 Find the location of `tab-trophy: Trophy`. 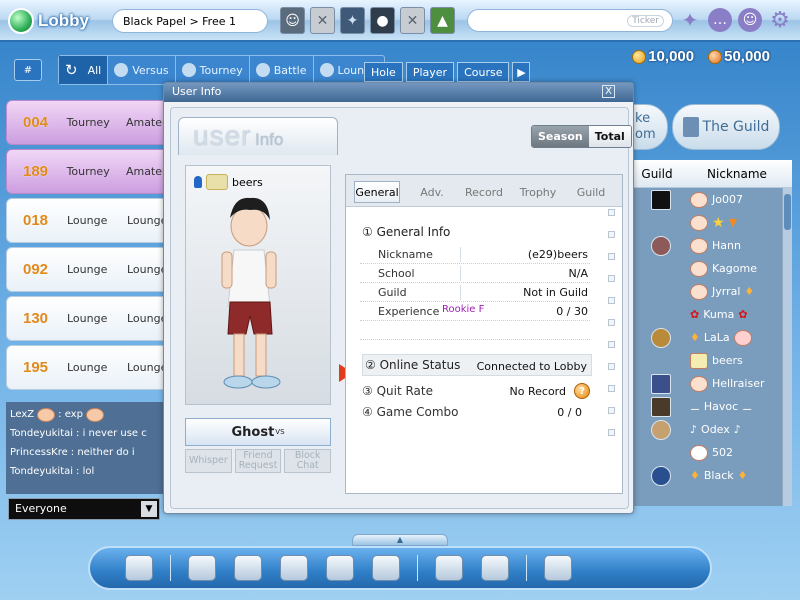

tab-trophy: Trophy is located at coordinates (538, 192).